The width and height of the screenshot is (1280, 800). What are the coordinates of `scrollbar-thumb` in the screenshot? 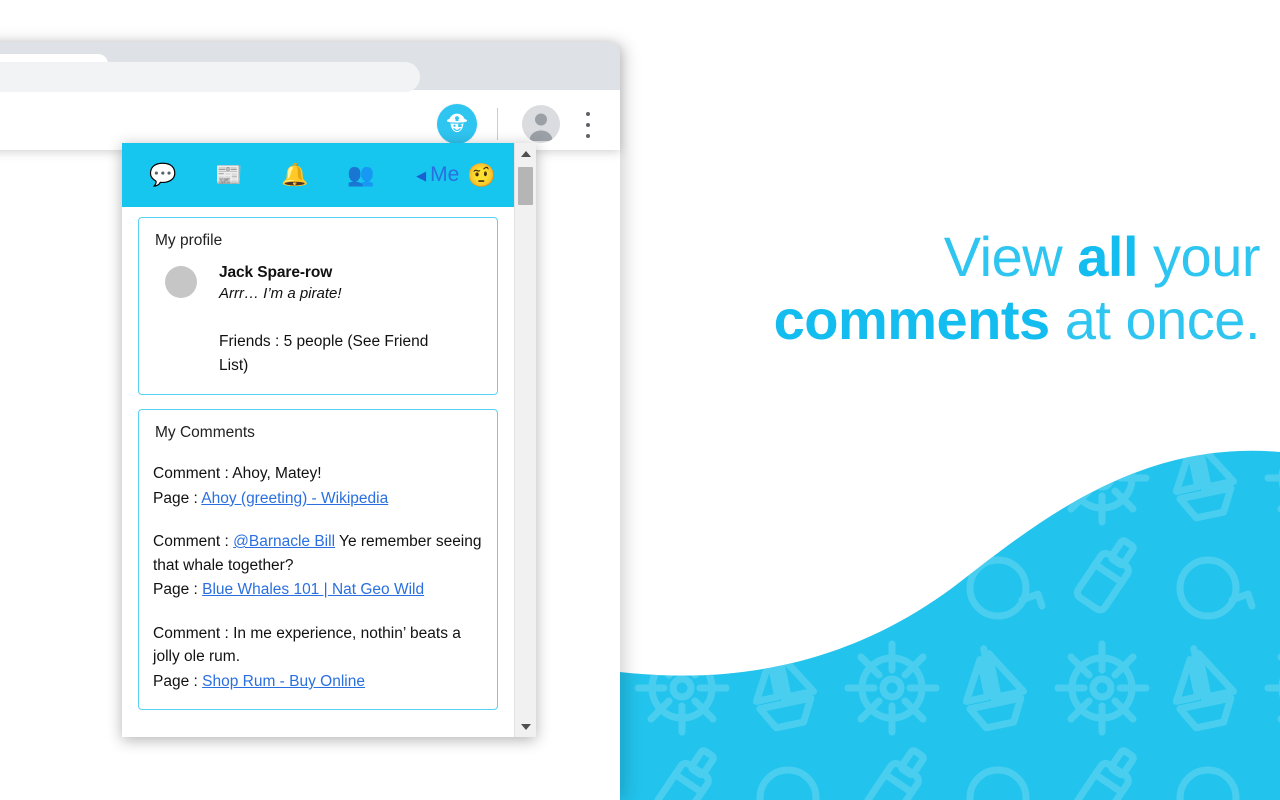 It's located at (525, 186).